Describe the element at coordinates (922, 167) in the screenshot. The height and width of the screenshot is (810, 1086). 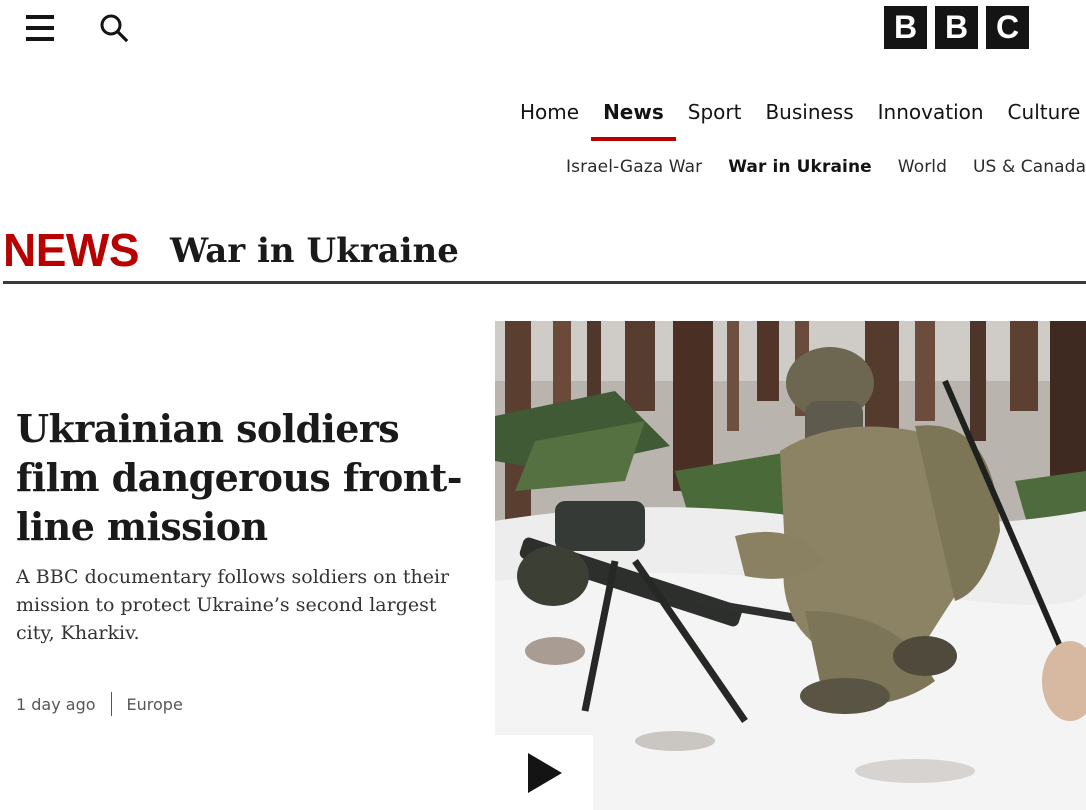
I see `subnav-item-world: World` at that location.